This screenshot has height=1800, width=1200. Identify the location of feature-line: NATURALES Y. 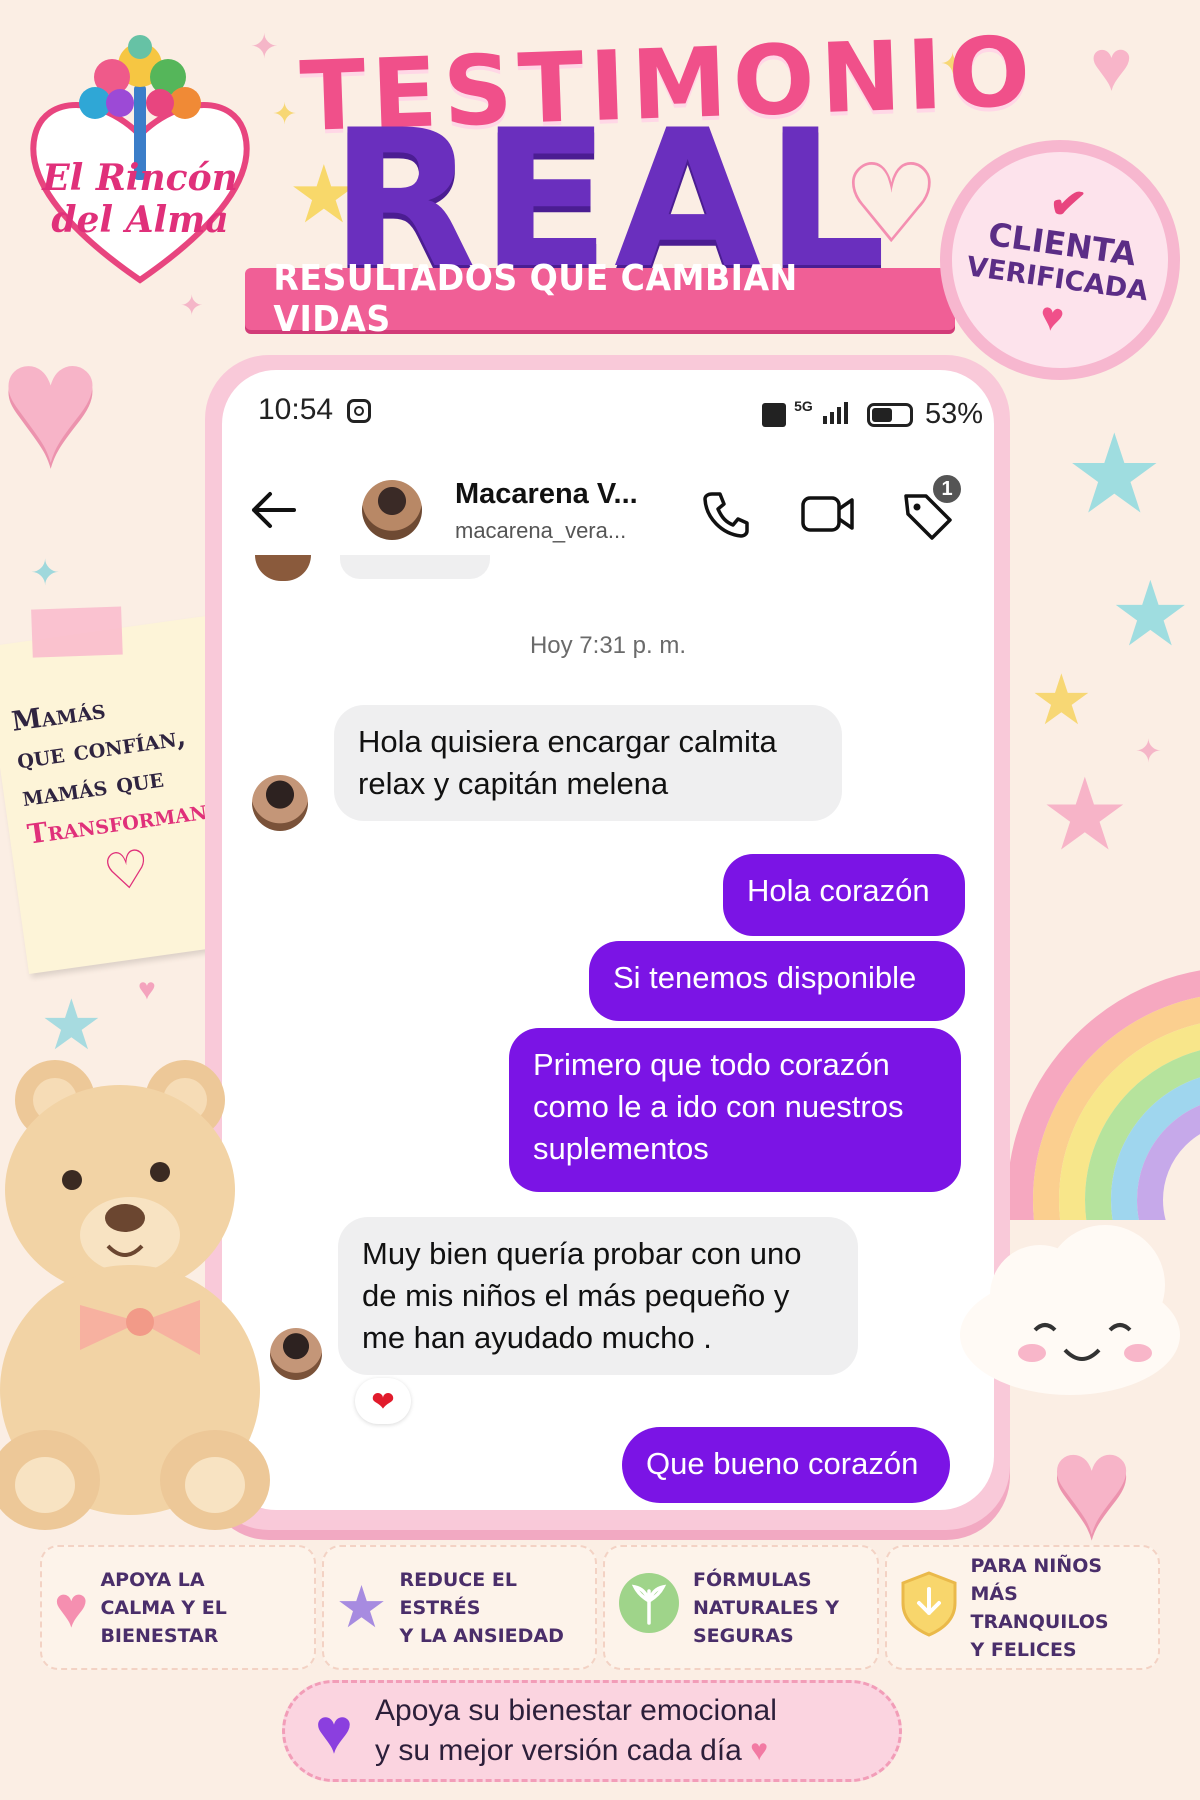
(766, 1607).